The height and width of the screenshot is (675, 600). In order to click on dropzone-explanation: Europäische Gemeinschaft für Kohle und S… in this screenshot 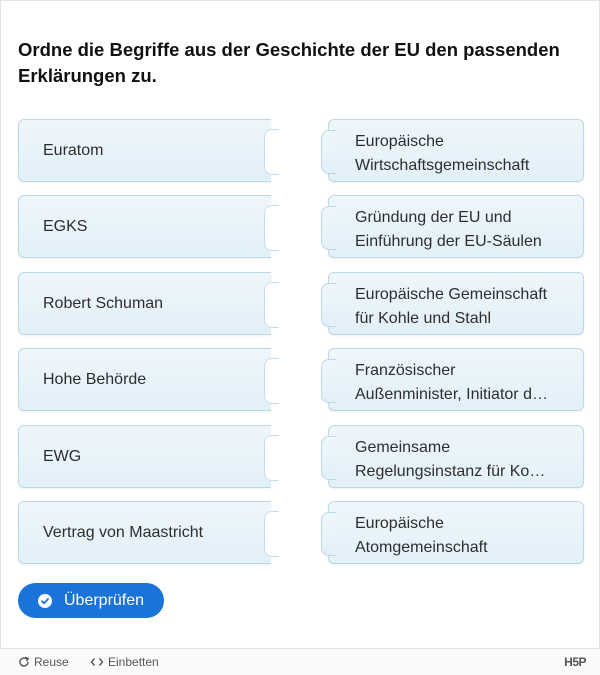, I will do `click(452, 303)`.